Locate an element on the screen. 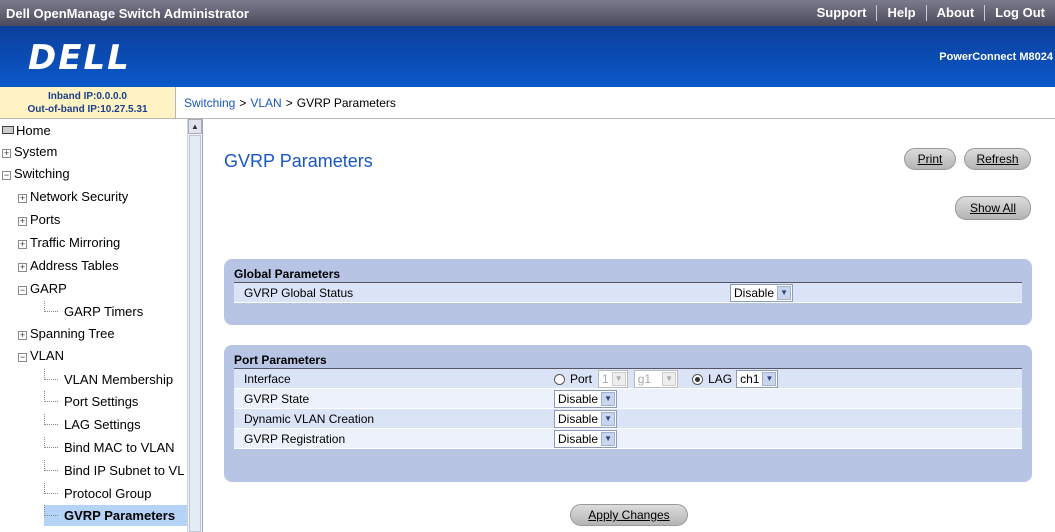  tree-item-gvrp-parameters: GVRP Parameters is located at coordinates (116, 515).